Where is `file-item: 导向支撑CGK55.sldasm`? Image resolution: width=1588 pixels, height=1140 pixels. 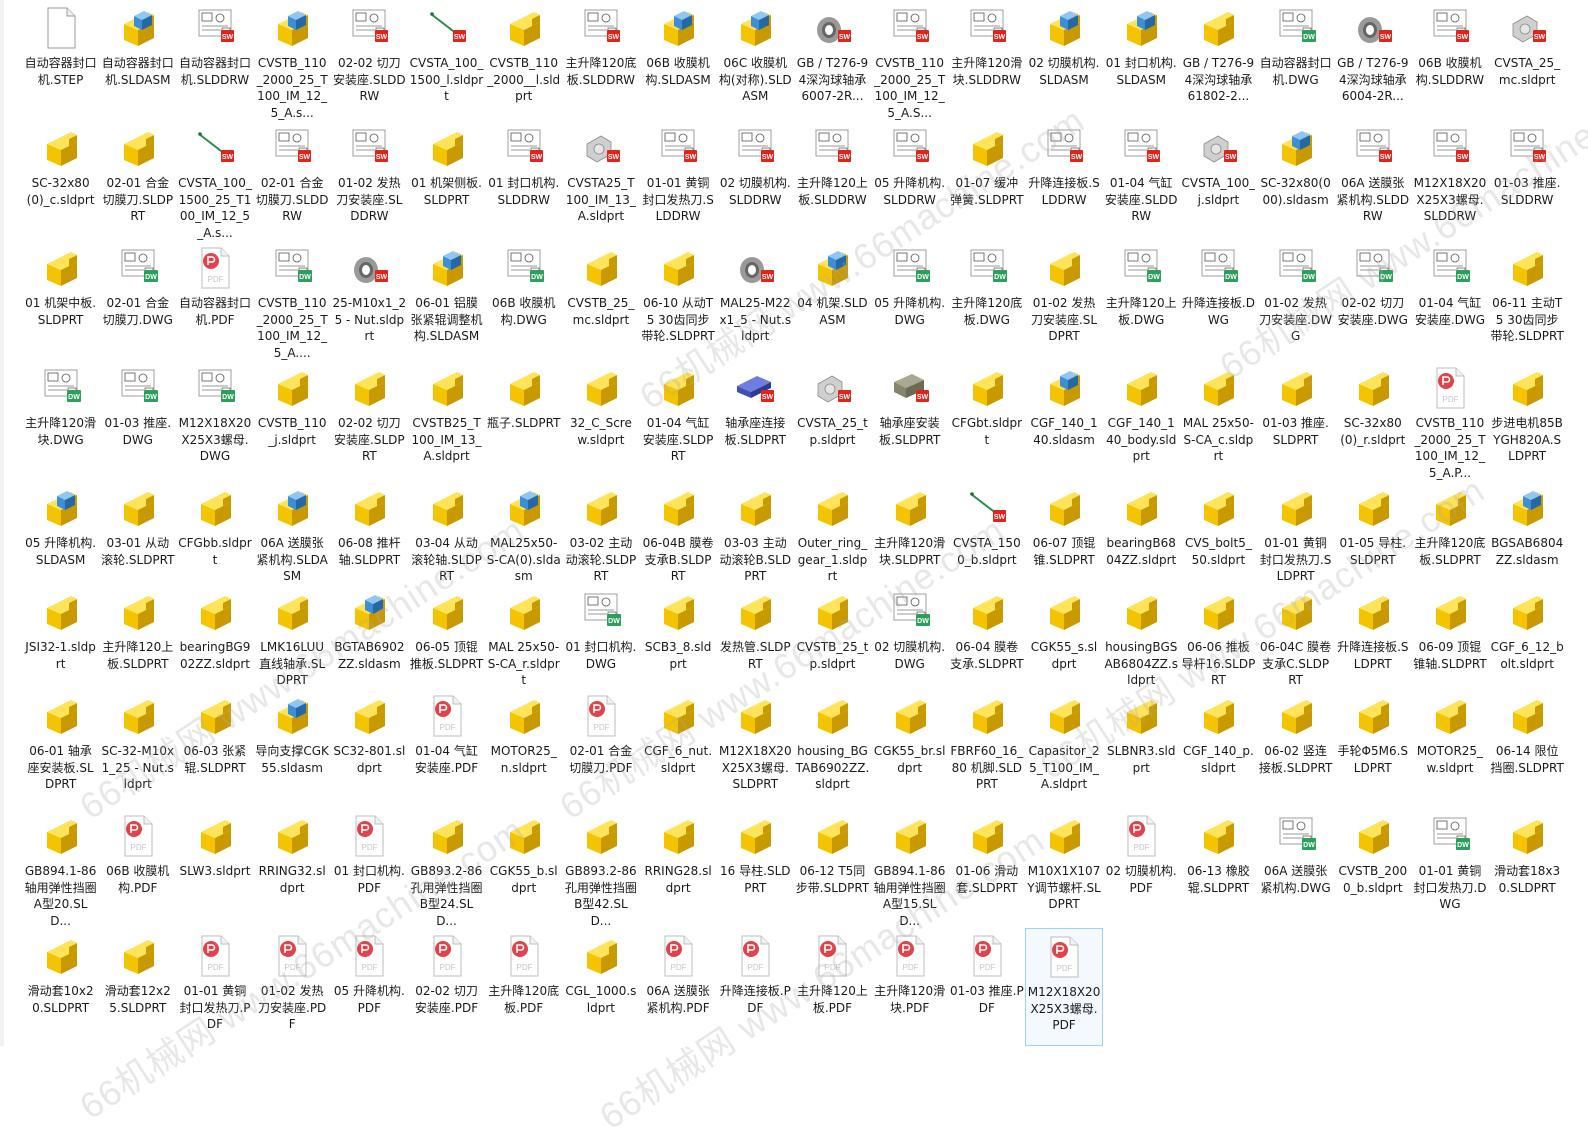
file-item: 导向支撑CGK55.sldasm is located at coordinates (292, 748).